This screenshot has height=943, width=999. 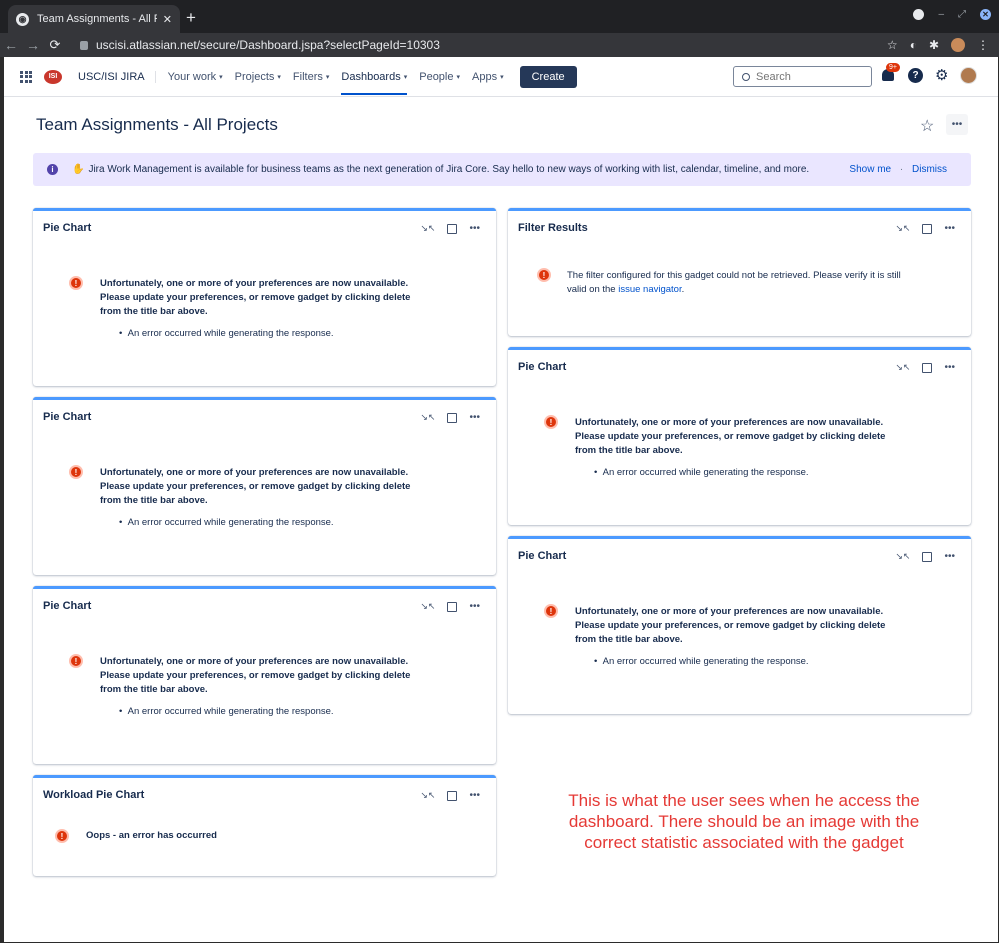 What do you see at coordinates (985, 14) in the screenshot?
I see `window-close-icon: ✕` at bounding box center [985, 14].